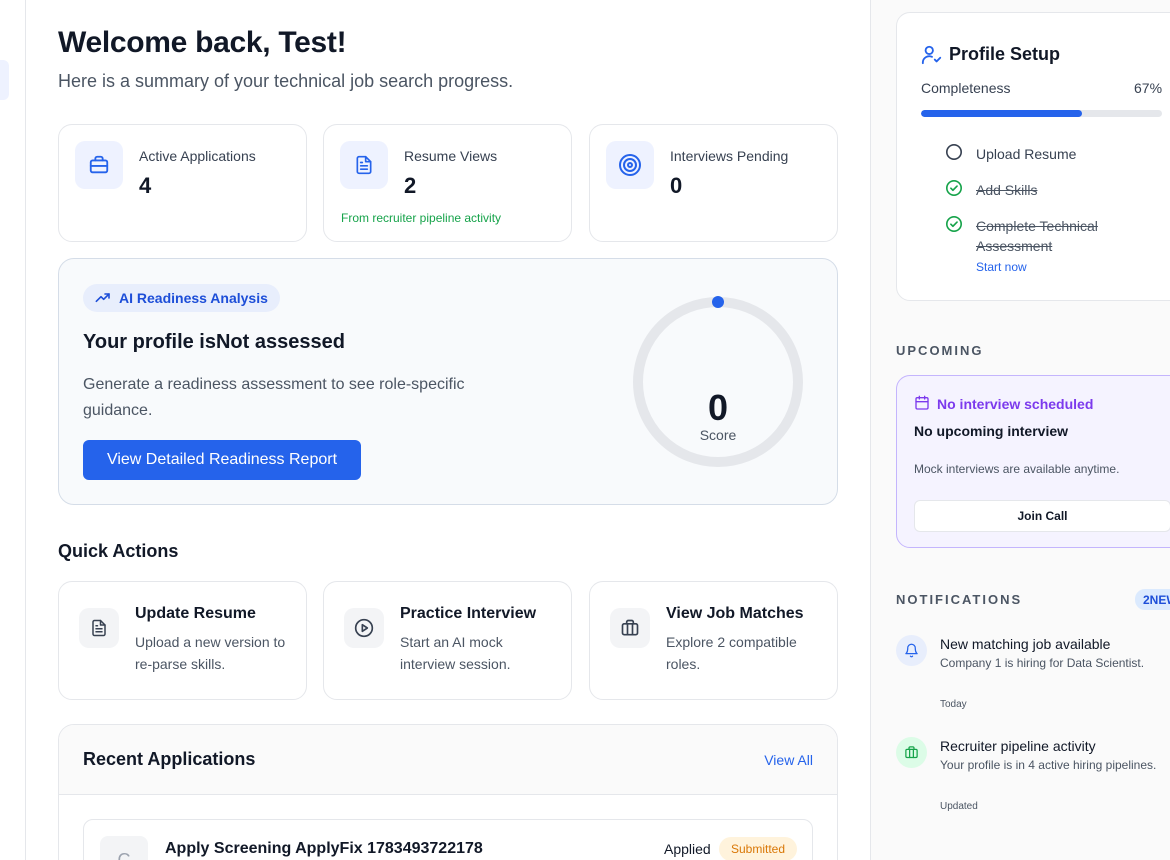 The width and height of the screenshot is (1170, 860). What do you see at coordinates (4, 80) in the screenshot?
I see `sidebar-active-item` at bounding box center [4, 80].